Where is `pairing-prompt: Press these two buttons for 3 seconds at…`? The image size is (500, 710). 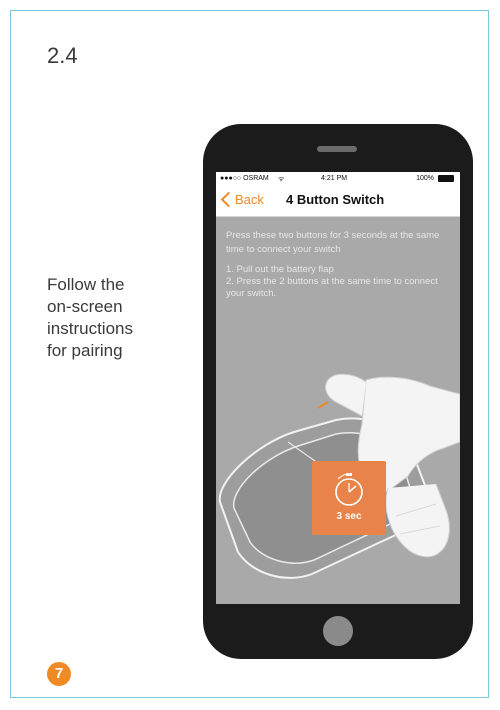
pairing-prompt: Press these two buttons for 3 seconds at… is located at coordinates (333, 242).